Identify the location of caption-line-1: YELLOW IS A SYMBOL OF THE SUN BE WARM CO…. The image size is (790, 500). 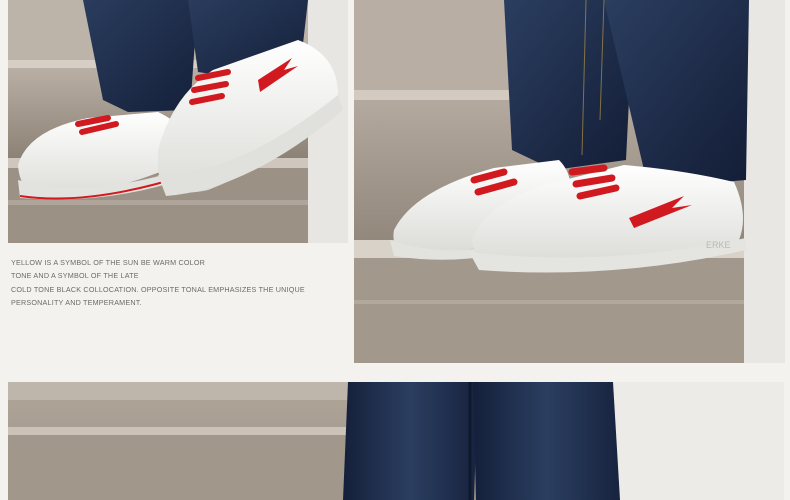
(108, 262).